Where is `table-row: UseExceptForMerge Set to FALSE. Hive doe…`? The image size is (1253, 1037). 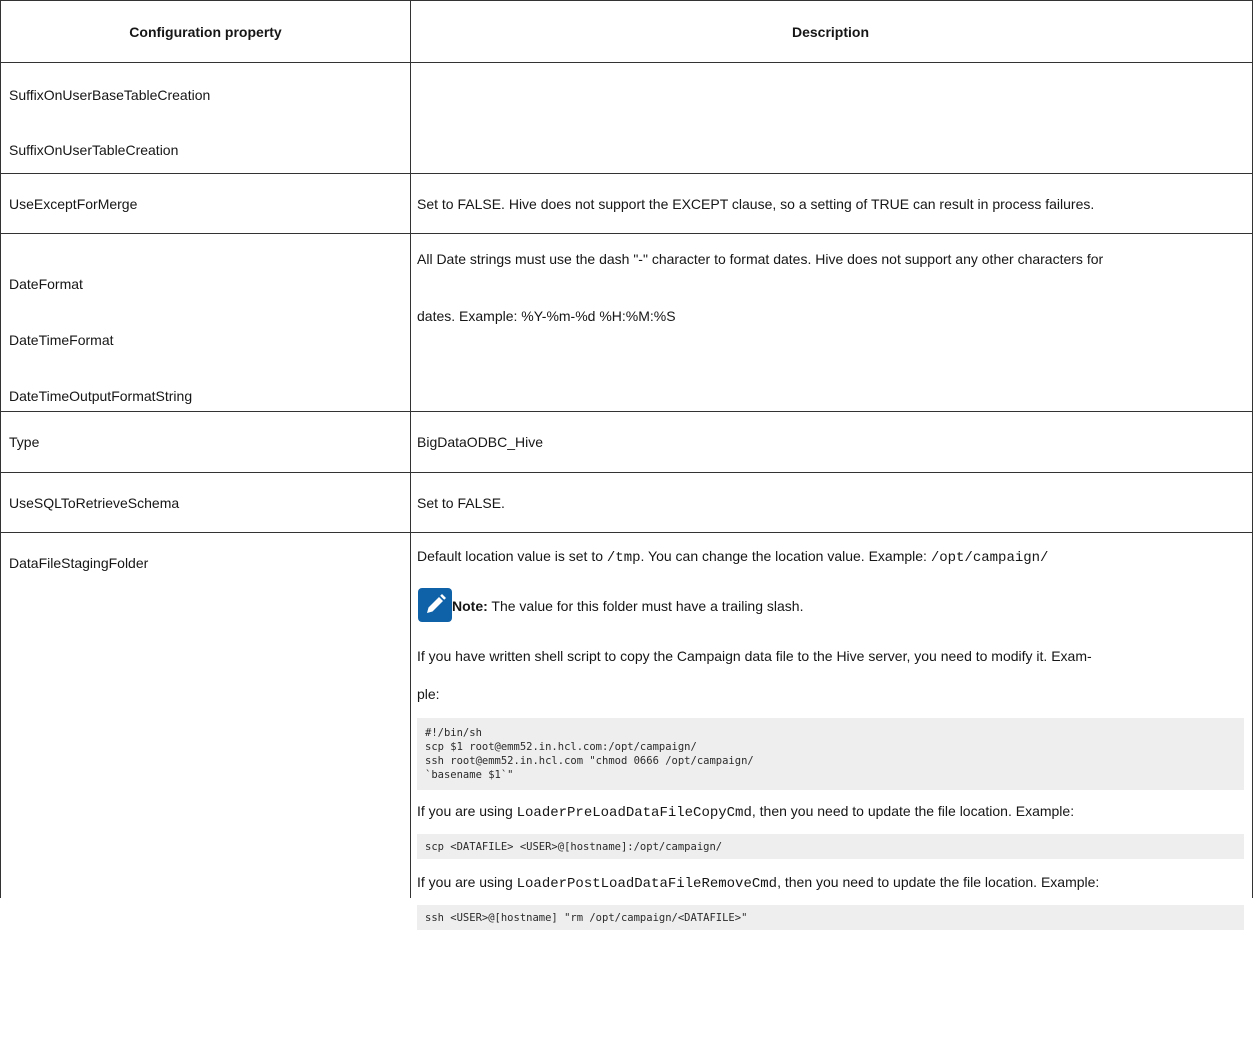 table-row: UseExceptForMerge Set to FALSE. Hive doe… is located at coordinates (627, 204).